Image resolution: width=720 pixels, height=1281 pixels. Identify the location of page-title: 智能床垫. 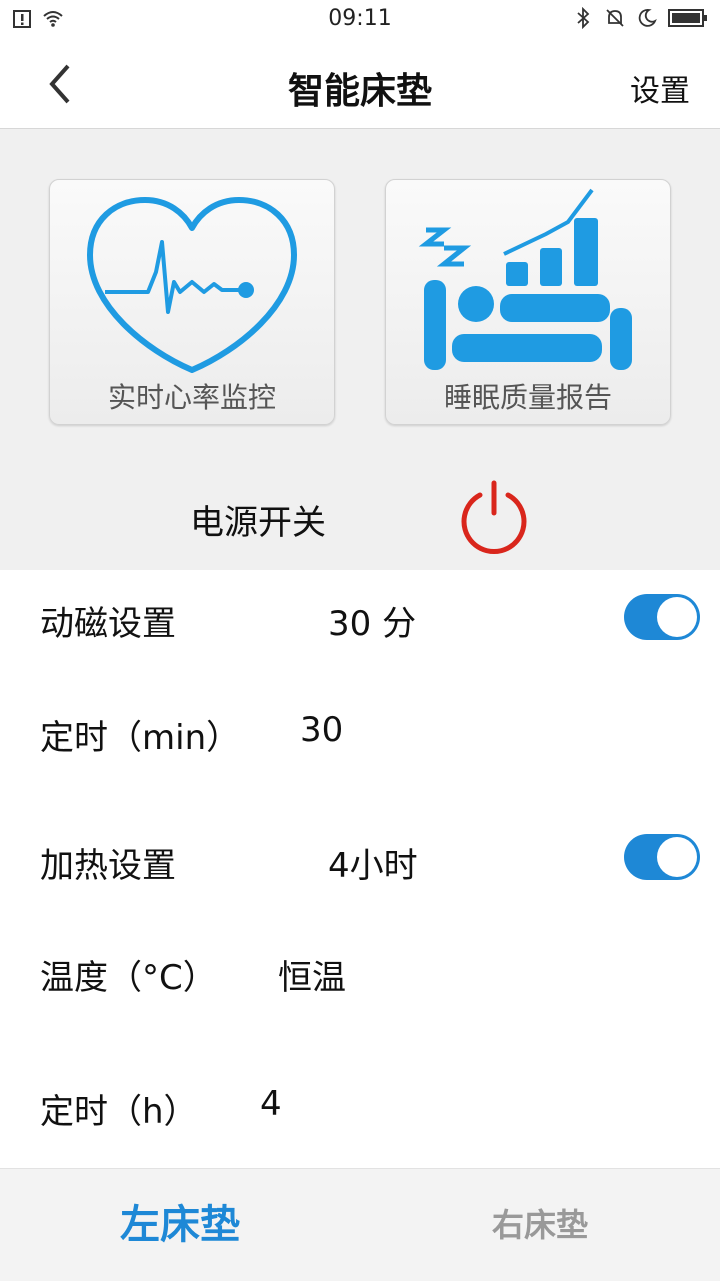
(359, 91).